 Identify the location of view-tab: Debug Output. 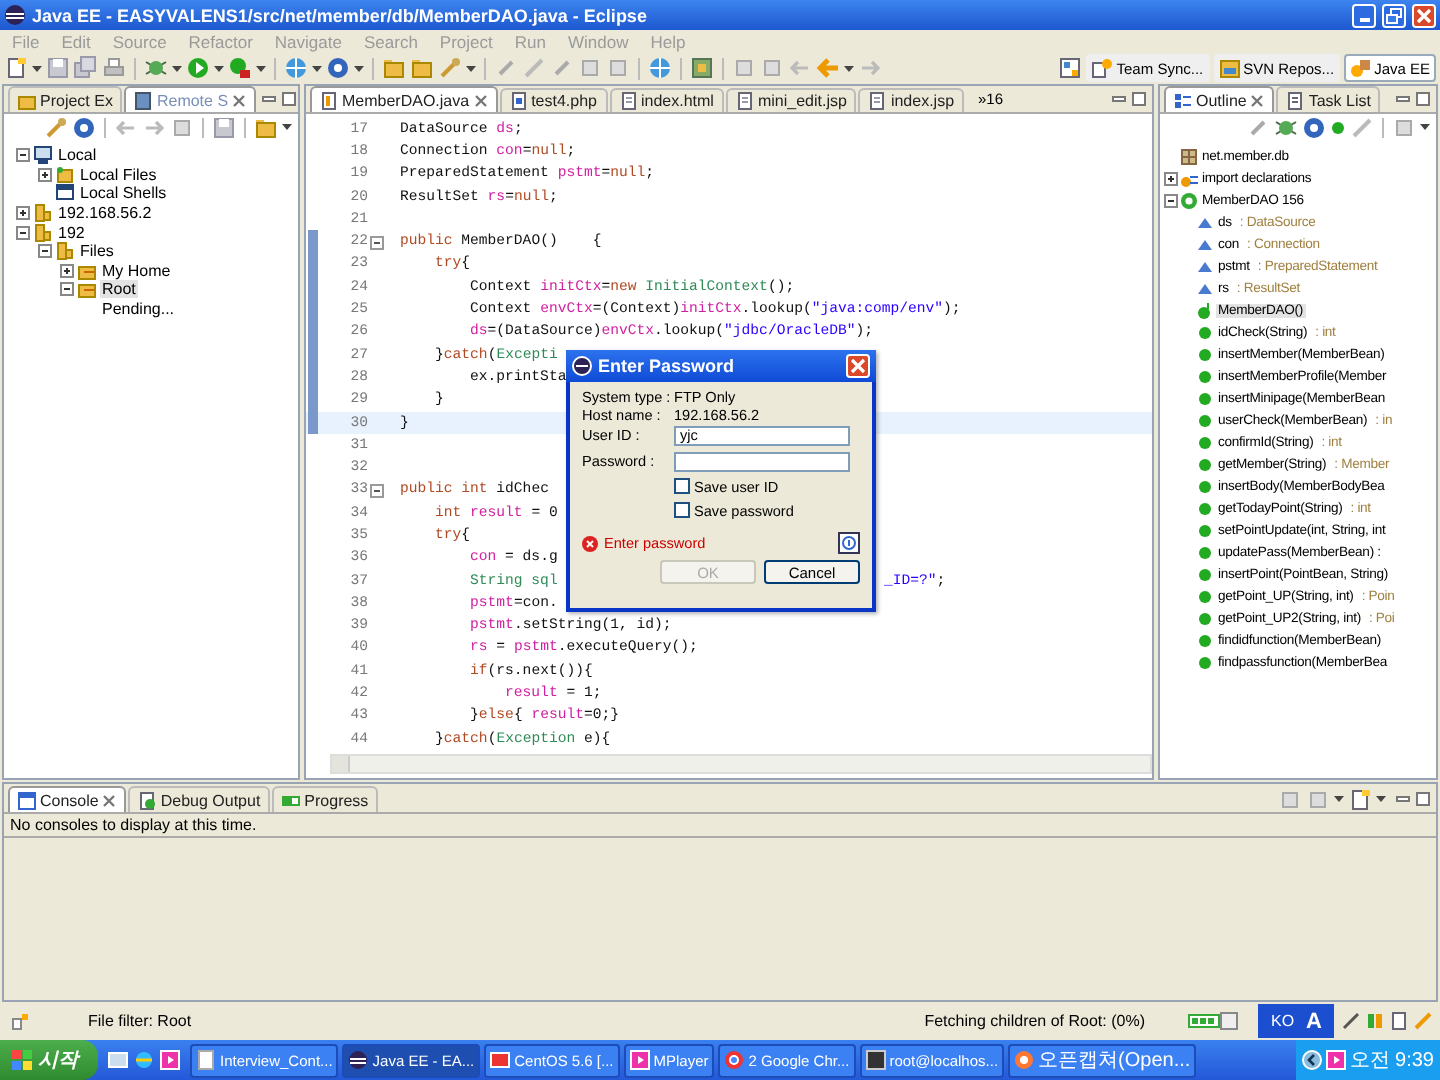
(199, 799).